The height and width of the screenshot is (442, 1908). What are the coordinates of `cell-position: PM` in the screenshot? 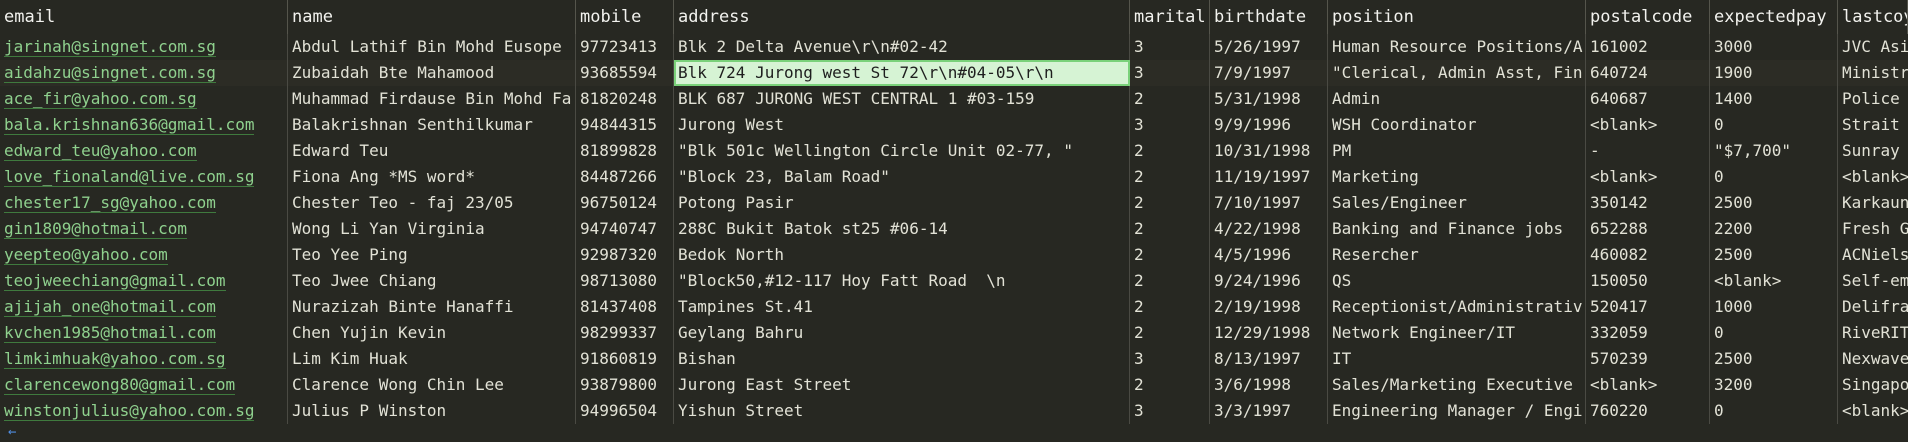 It's located at (1457, 151).